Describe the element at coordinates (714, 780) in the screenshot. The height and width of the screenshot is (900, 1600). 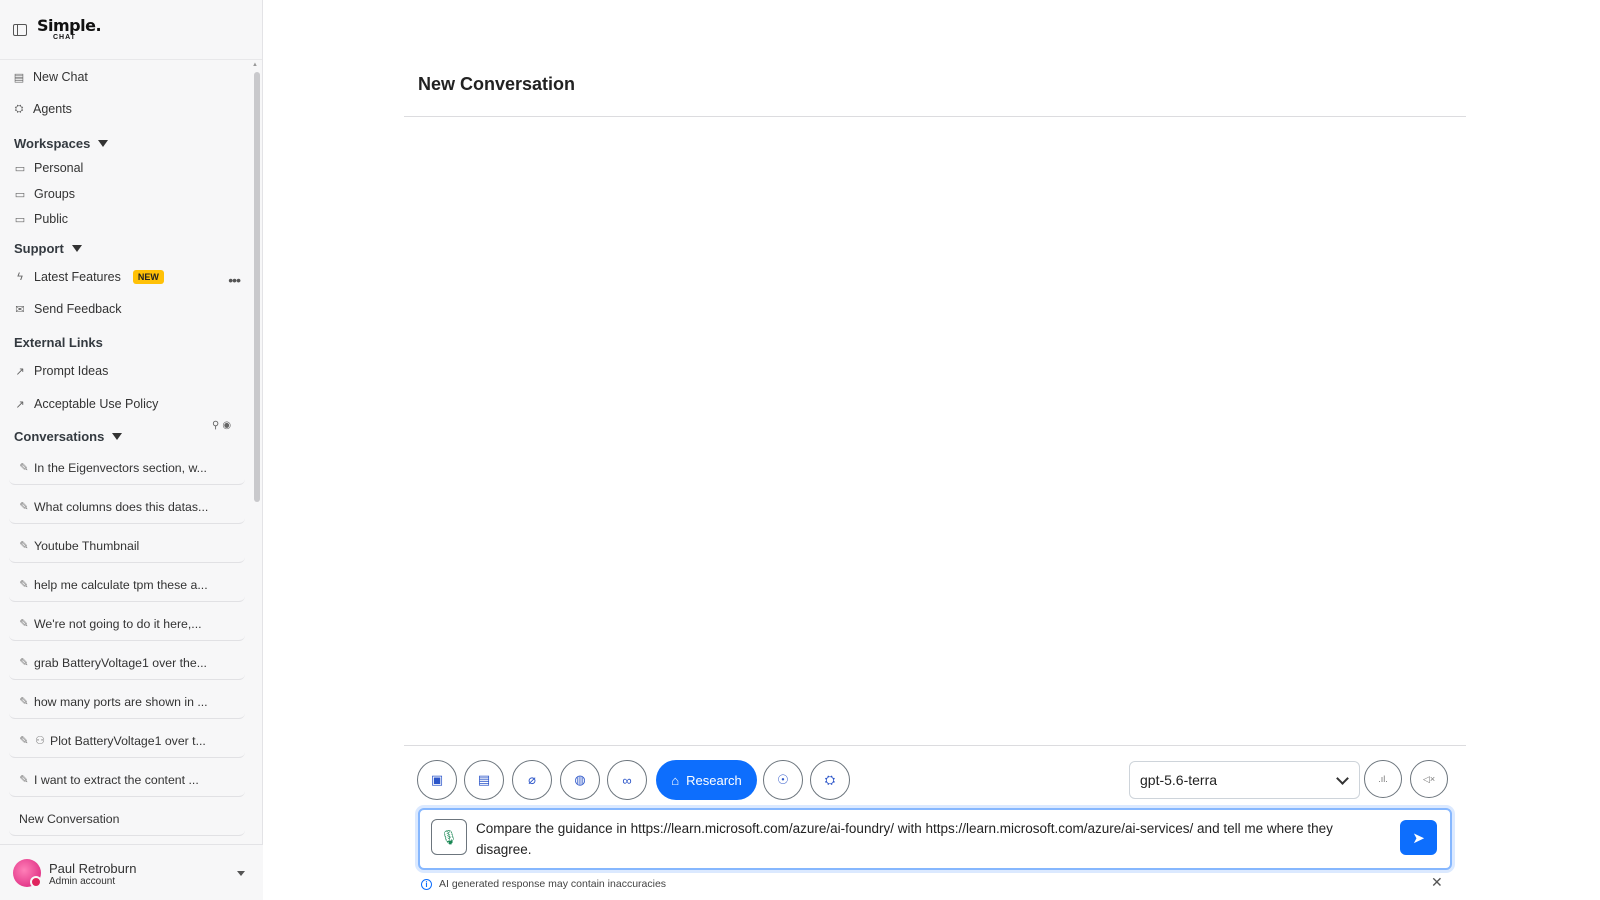
I see `research-label: Research` at that location.